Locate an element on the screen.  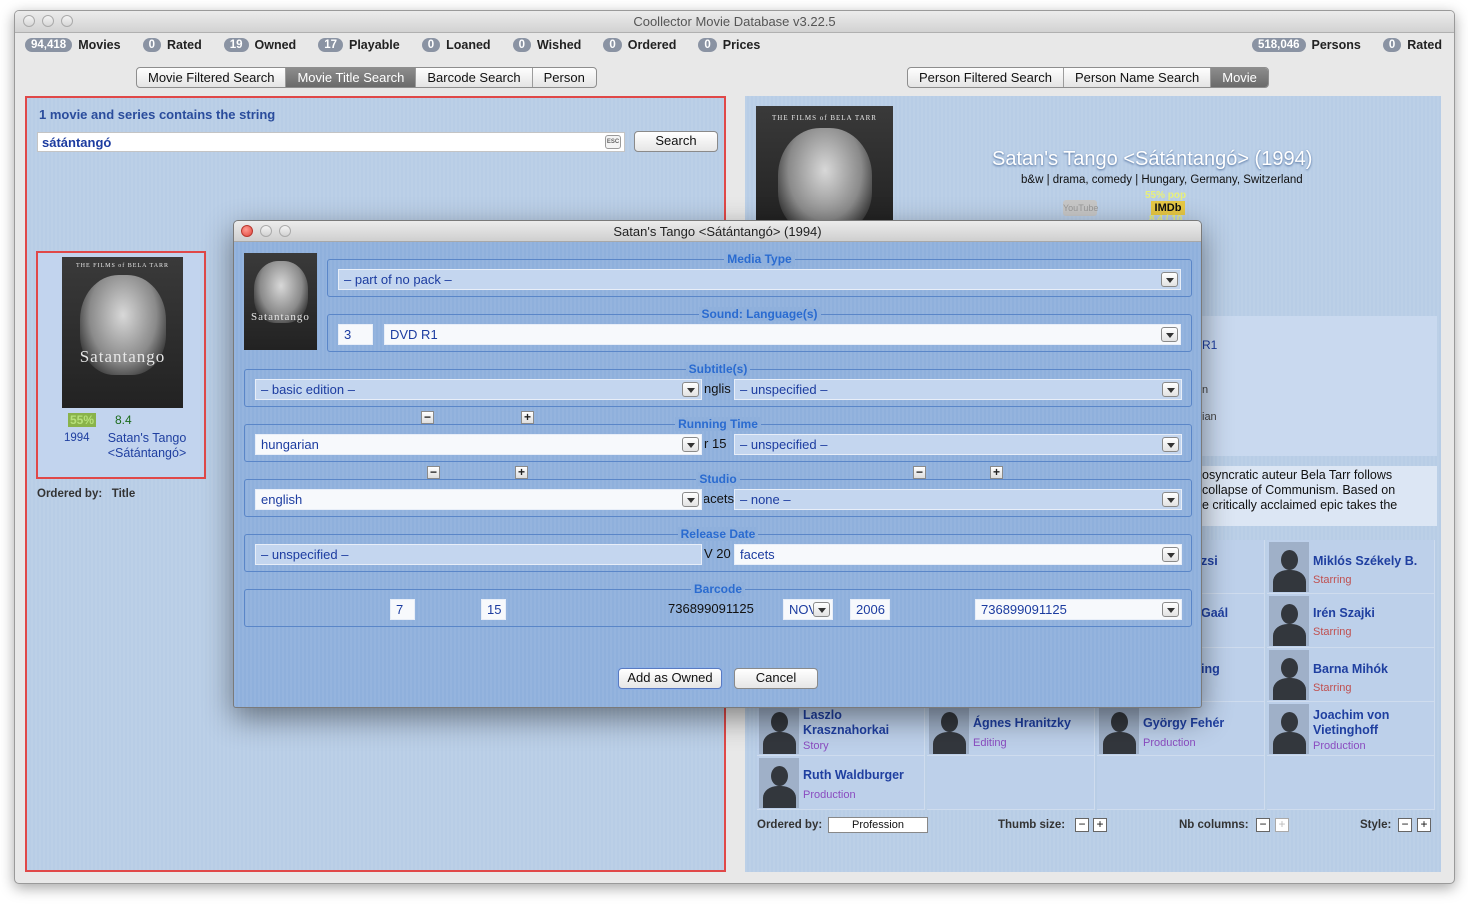
add-as-owned-button: Add as Owned is located at coordinates (670, 678).